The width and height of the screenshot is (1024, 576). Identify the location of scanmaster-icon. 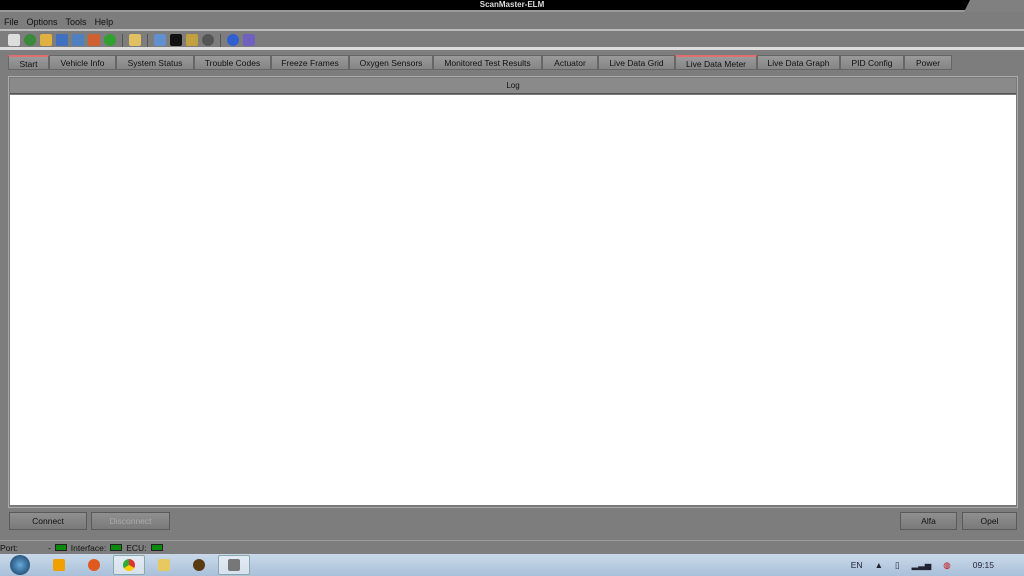
(234, 565).